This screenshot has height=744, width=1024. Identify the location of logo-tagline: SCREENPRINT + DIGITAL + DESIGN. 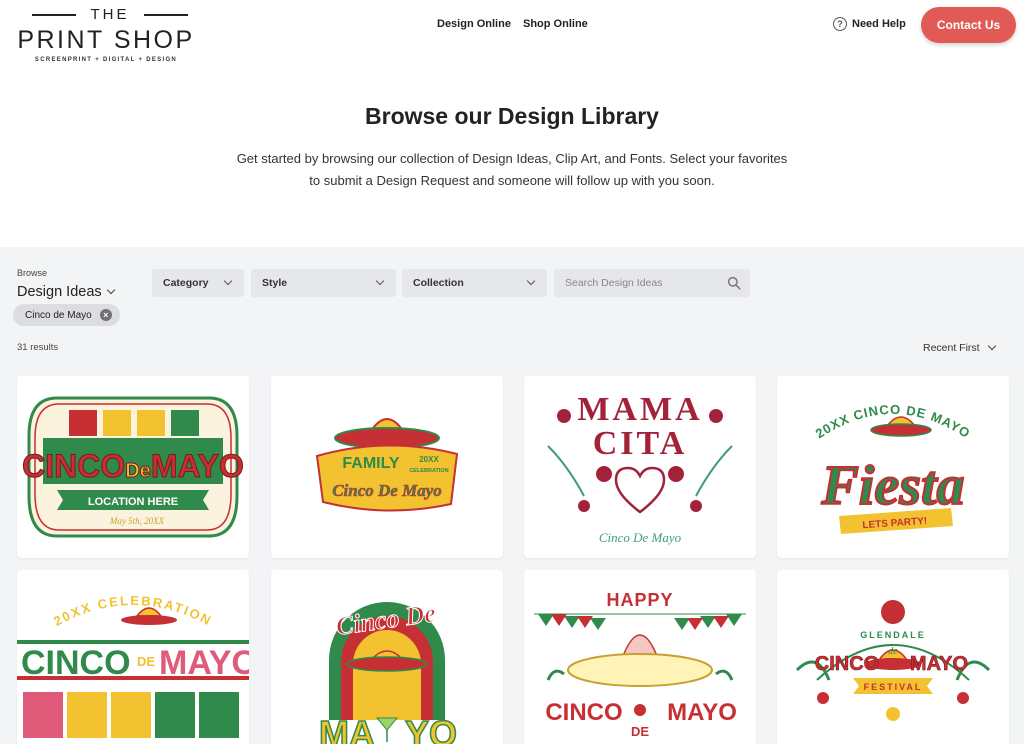
(106, 60).